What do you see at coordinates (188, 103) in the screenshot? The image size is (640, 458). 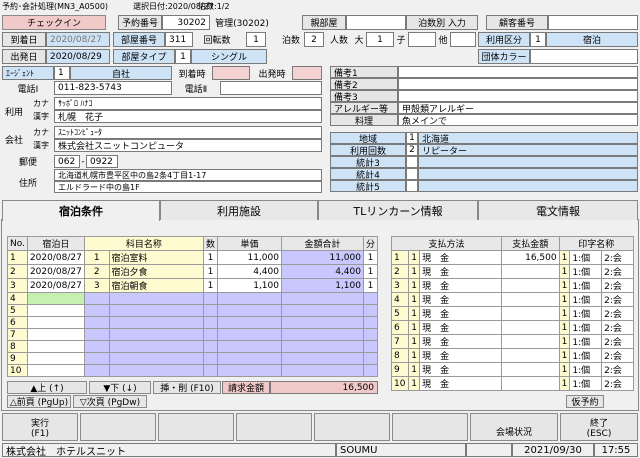 I see `kana-field: ｻｯﾎﾟﾛ ﾊﾅｺ` at bounding box center [188, 103].